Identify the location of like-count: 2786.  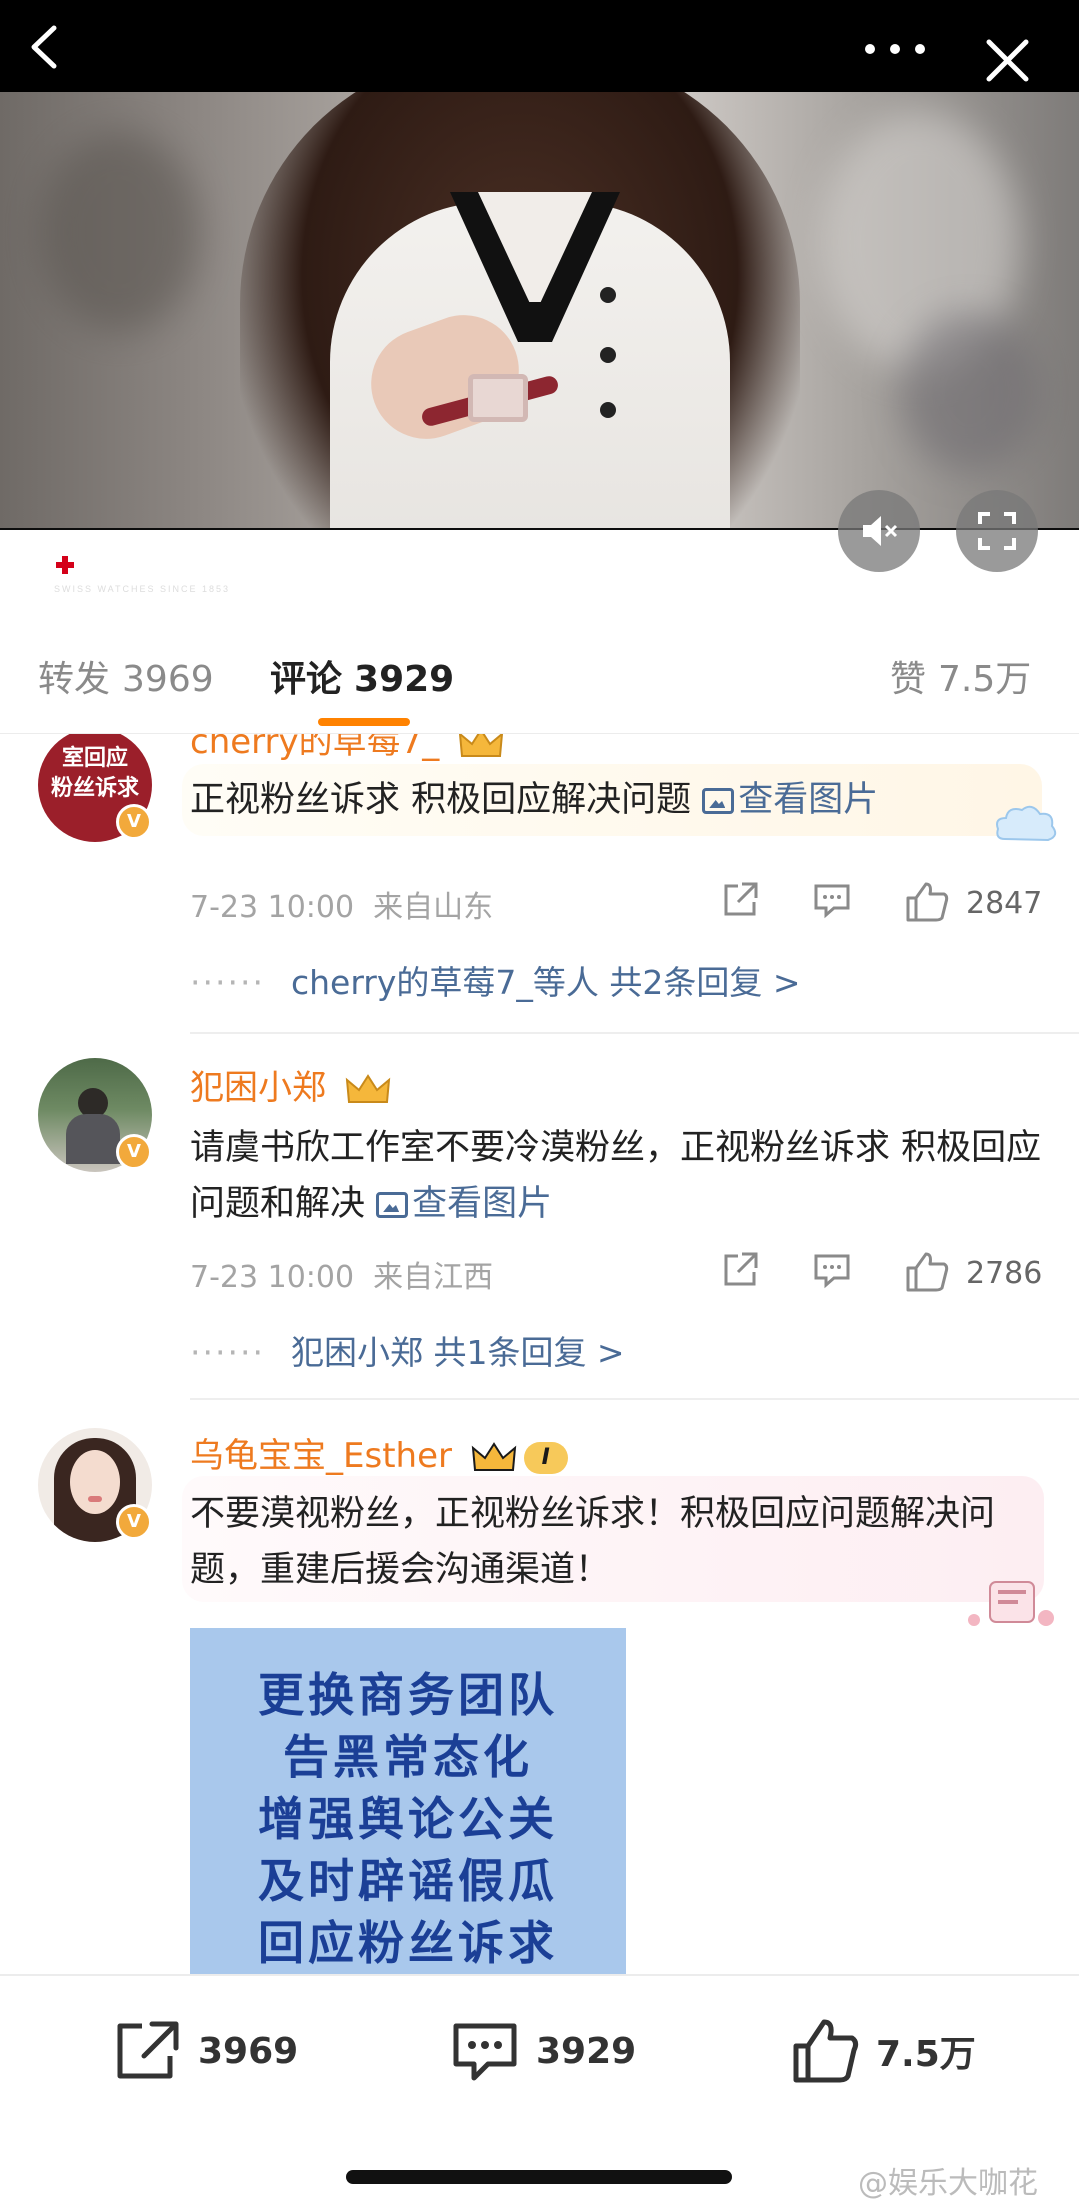
(1004, 1273).